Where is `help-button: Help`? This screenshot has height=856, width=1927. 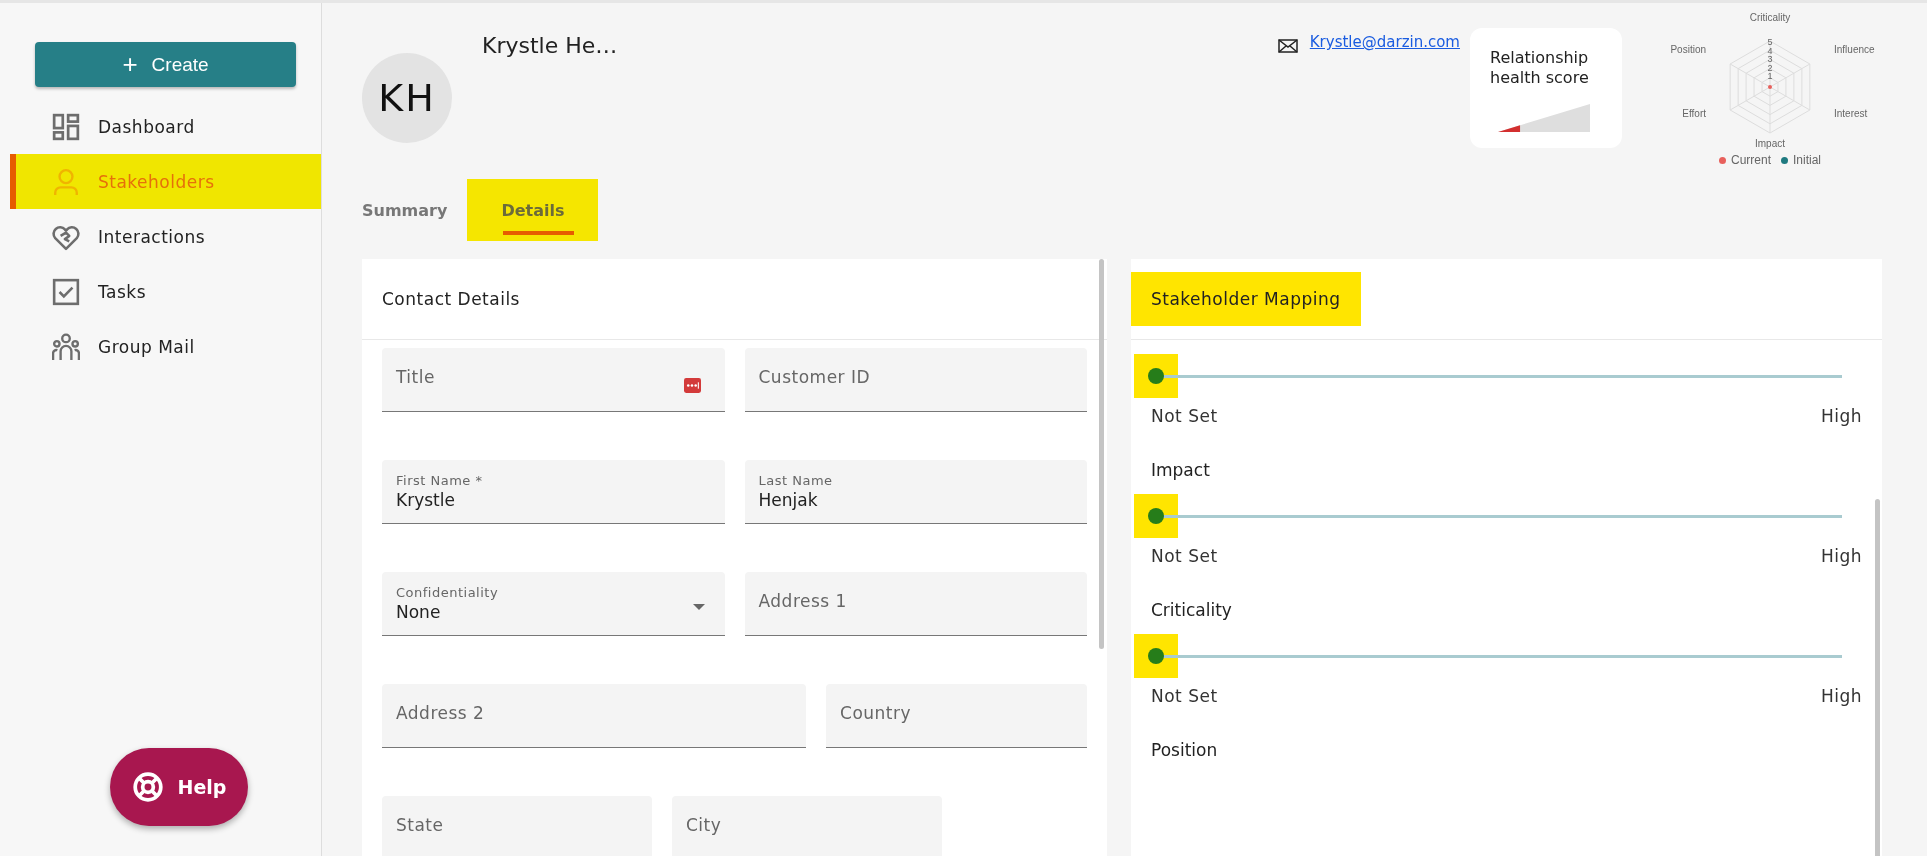 help-button: Help is located at coordinates (179, 787).